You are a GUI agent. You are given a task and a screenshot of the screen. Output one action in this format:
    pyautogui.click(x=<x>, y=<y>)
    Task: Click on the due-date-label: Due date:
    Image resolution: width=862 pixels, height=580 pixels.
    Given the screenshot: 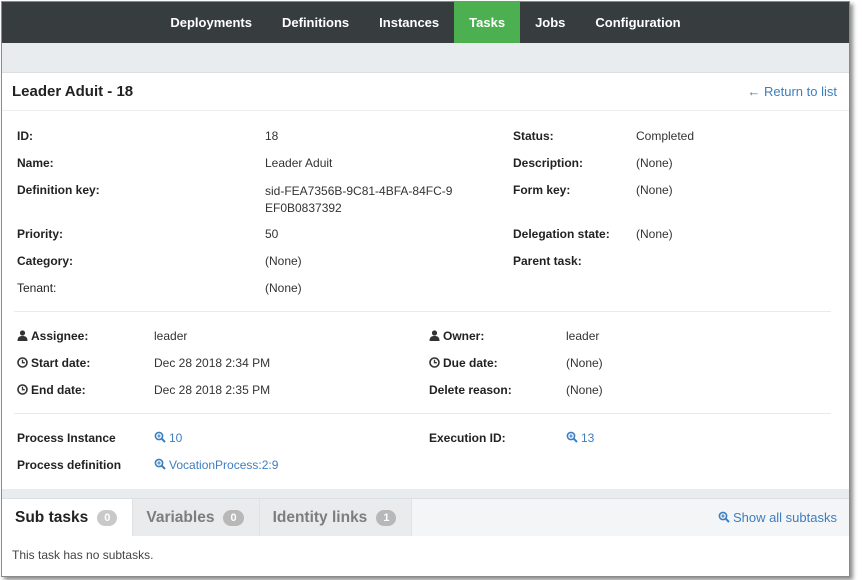 What is the action you would take?
    pyautogui.click(x=470, y=363)
    